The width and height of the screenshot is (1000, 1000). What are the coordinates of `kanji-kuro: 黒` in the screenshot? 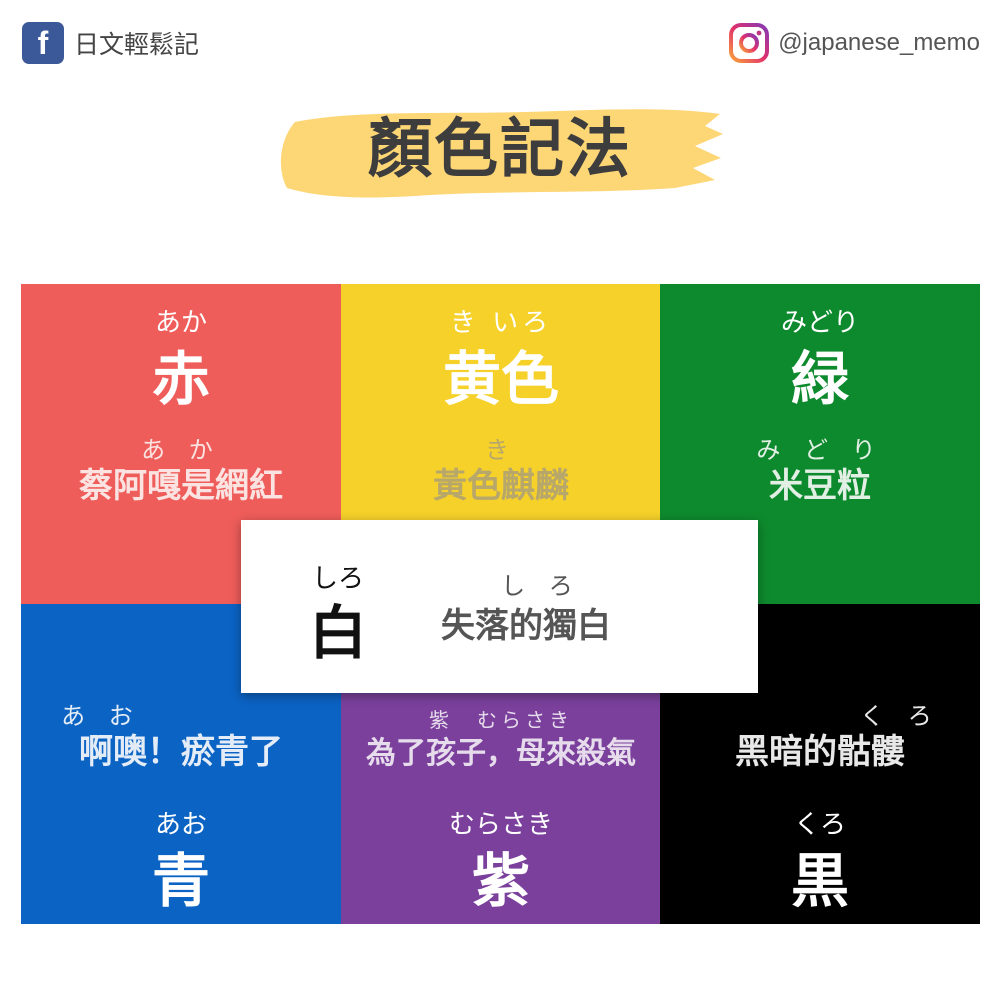 It's located at (819, 881).